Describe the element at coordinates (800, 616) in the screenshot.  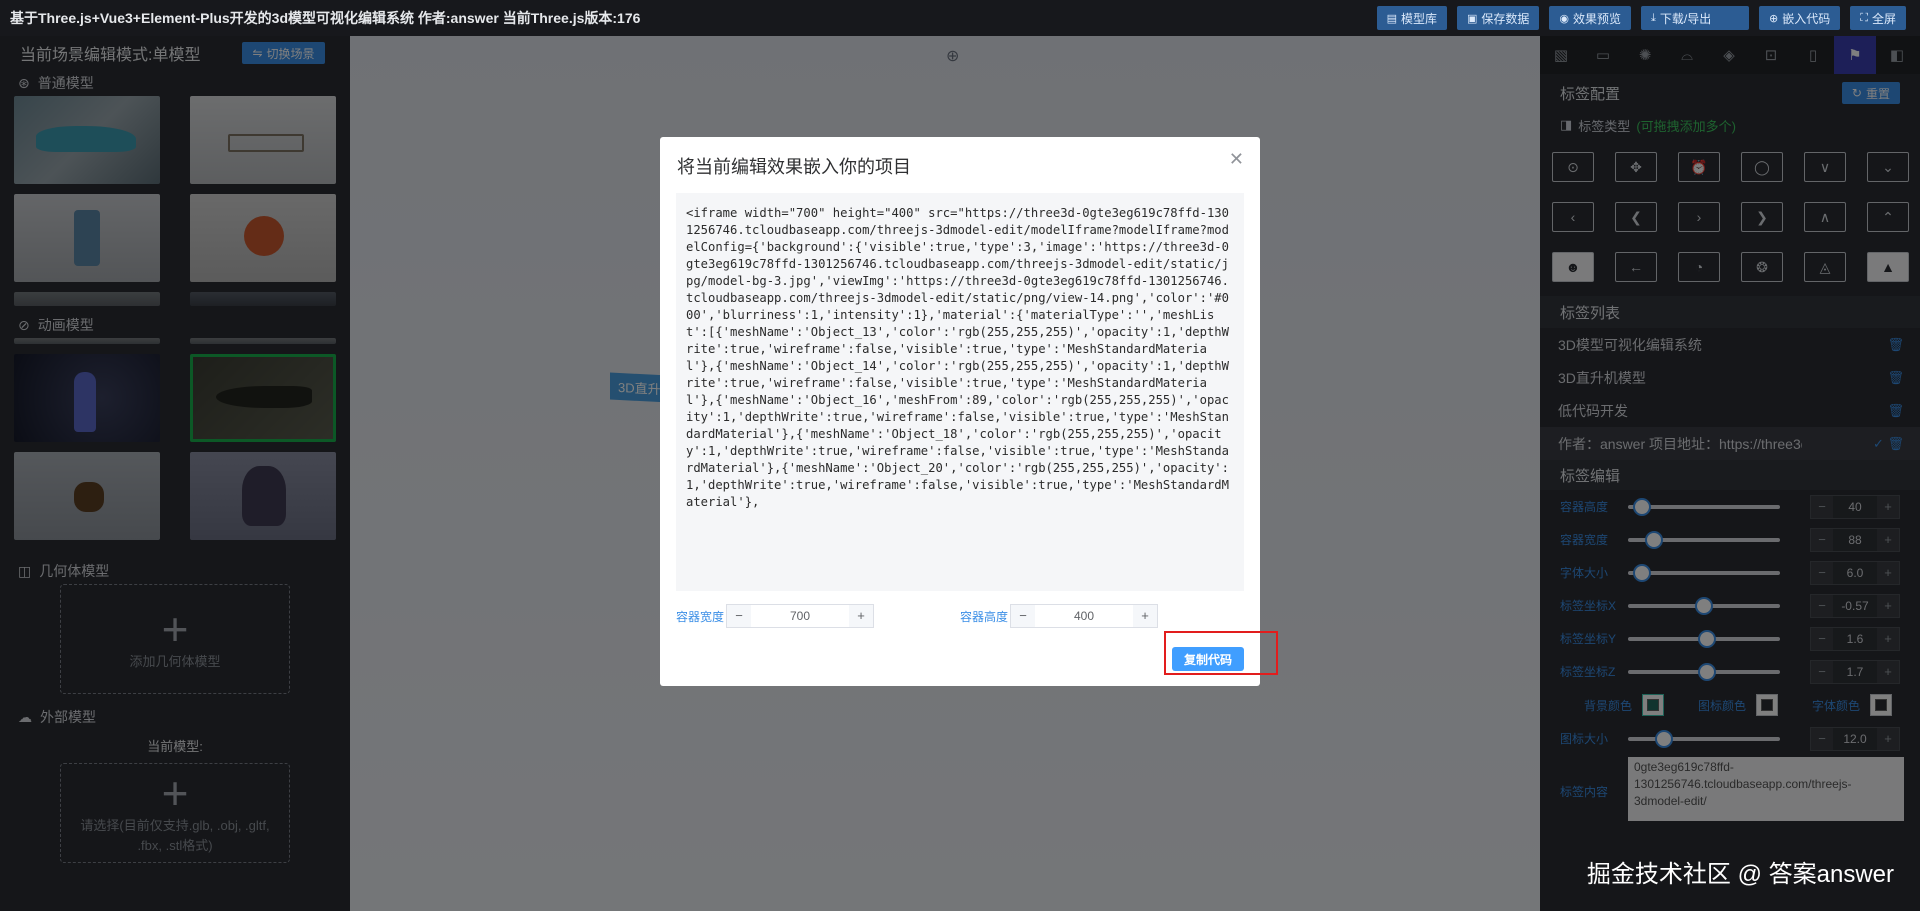
I see `container-width-input: − 700 +` at that location.